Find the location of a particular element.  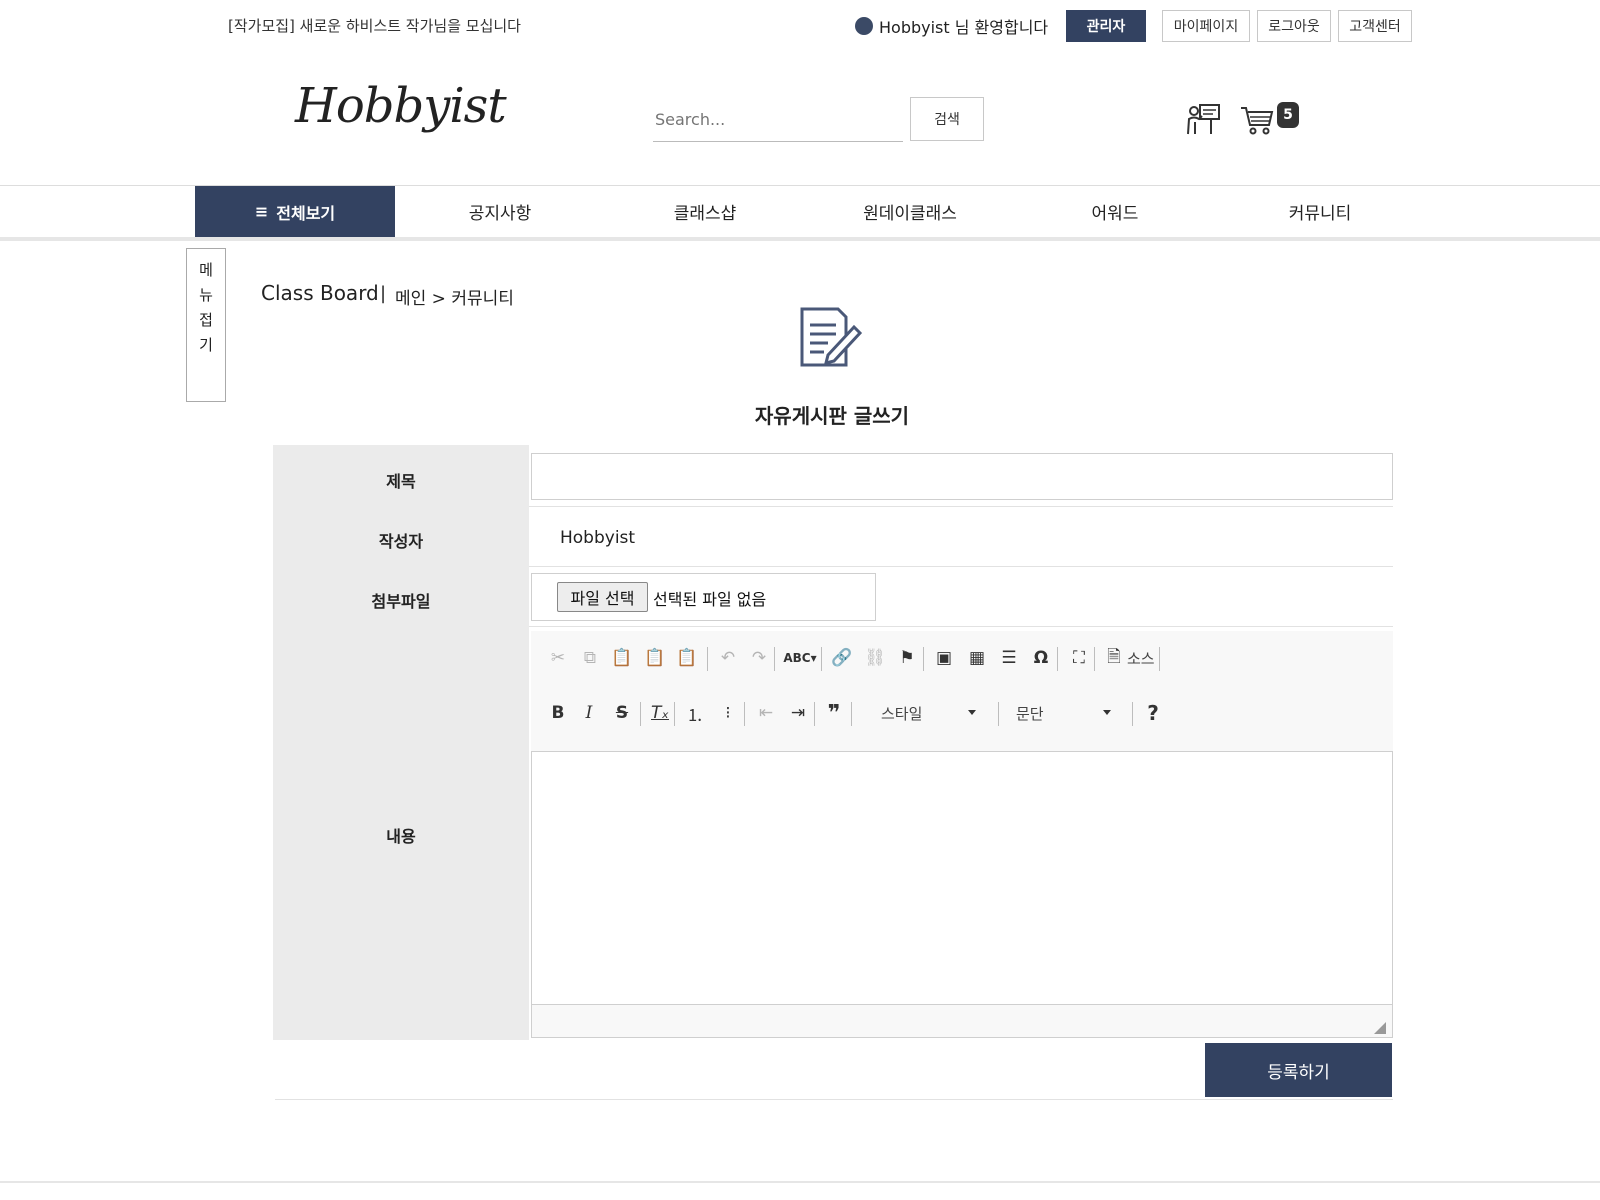

outdent-icon: ⇤ is located at coordinates (766, 713).